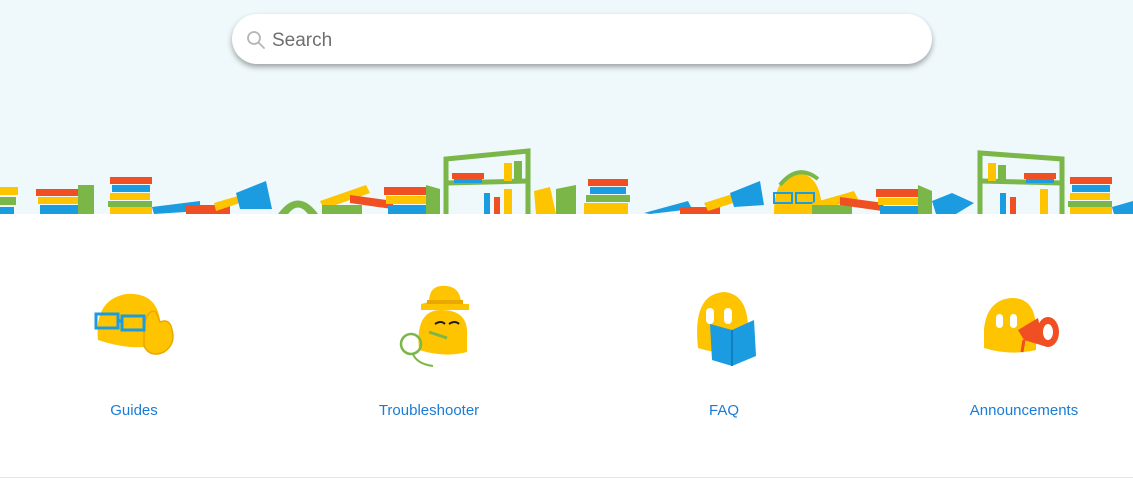 This screenshot has height=484, width=1133. I want to click on ghost-detective-icon, so click(434, 326).